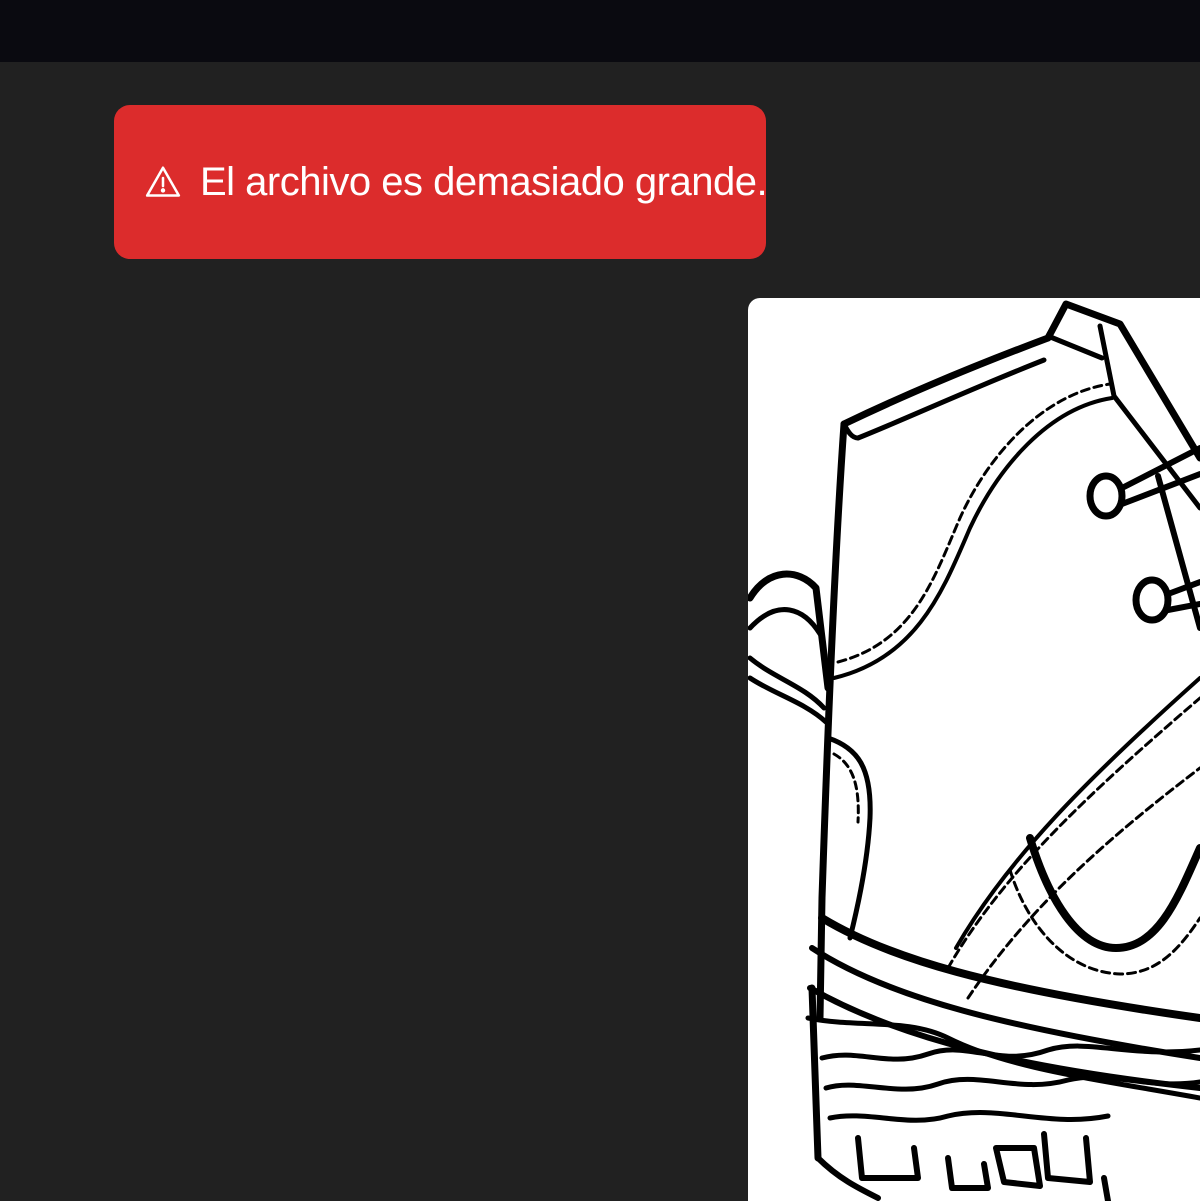  What do you see at coordinates (484, 182) in the screenshot?
I see `error-message: El archivo es demasiado grande.` at bounding box center [484, 182].